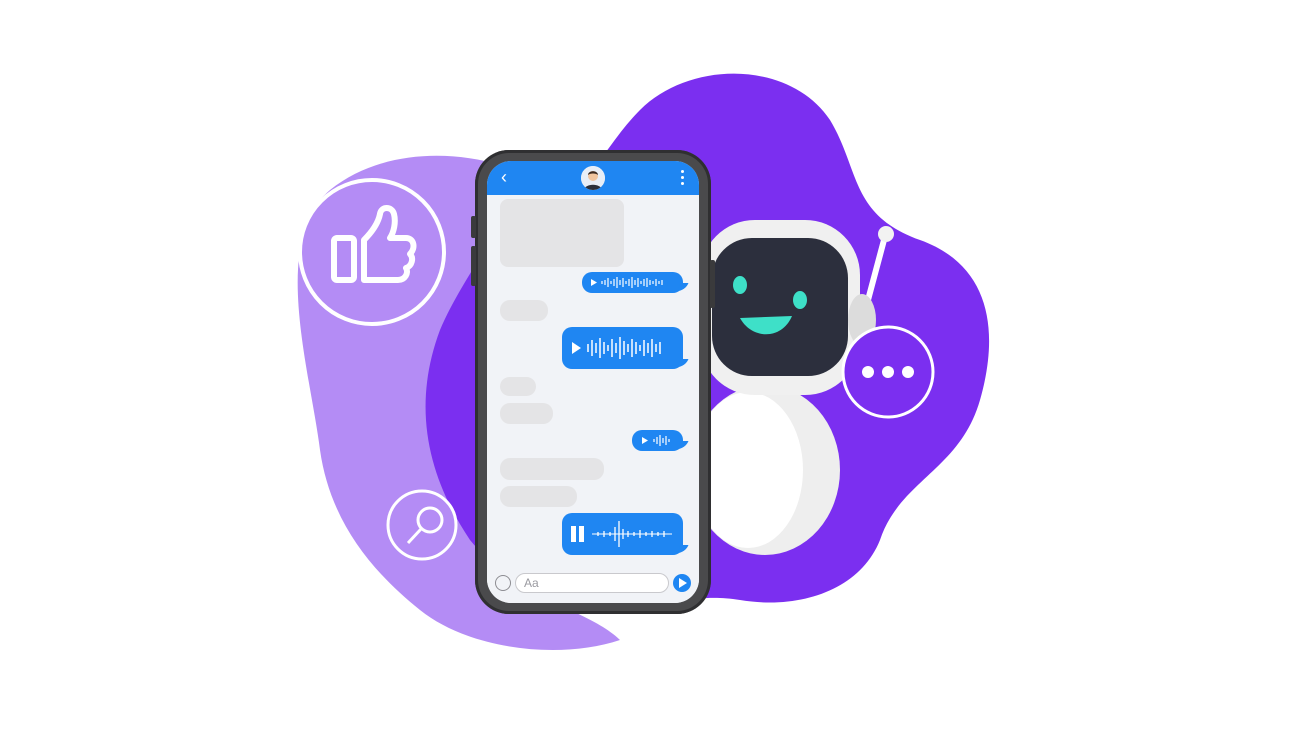  I want to click on chat-screen: ‹ Aa, so click(593, 382).